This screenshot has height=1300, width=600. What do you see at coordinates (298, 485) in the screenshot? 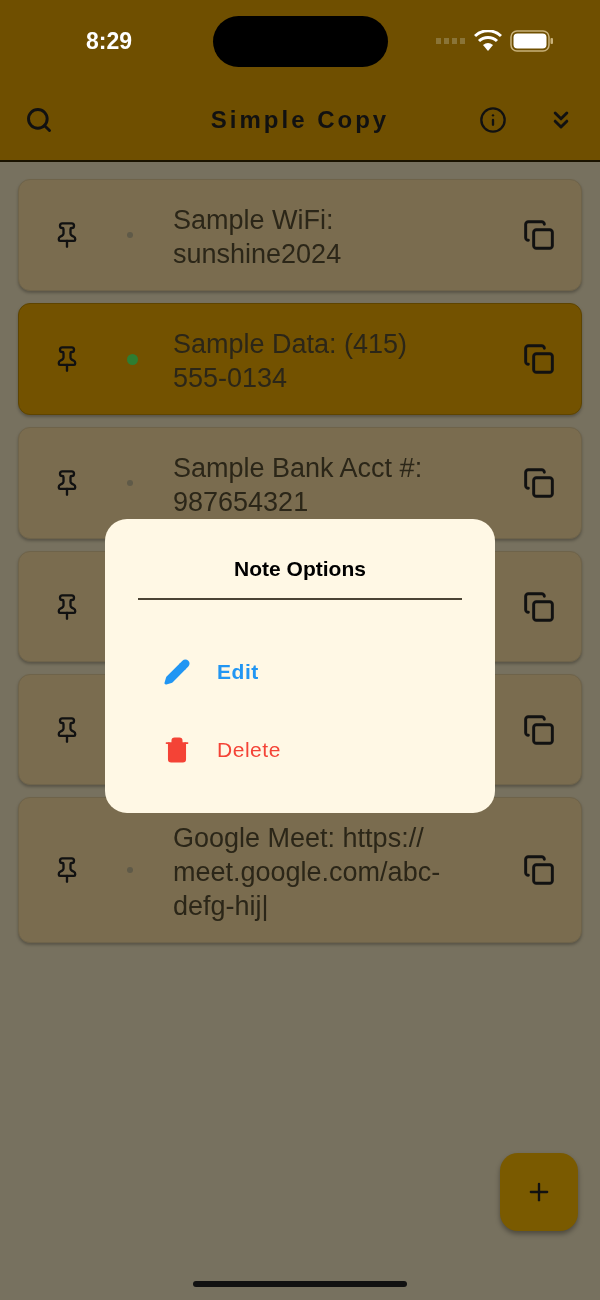
I see `note-text: Sample Bank Acct #: 987654321` at bounding box center [298, 485].